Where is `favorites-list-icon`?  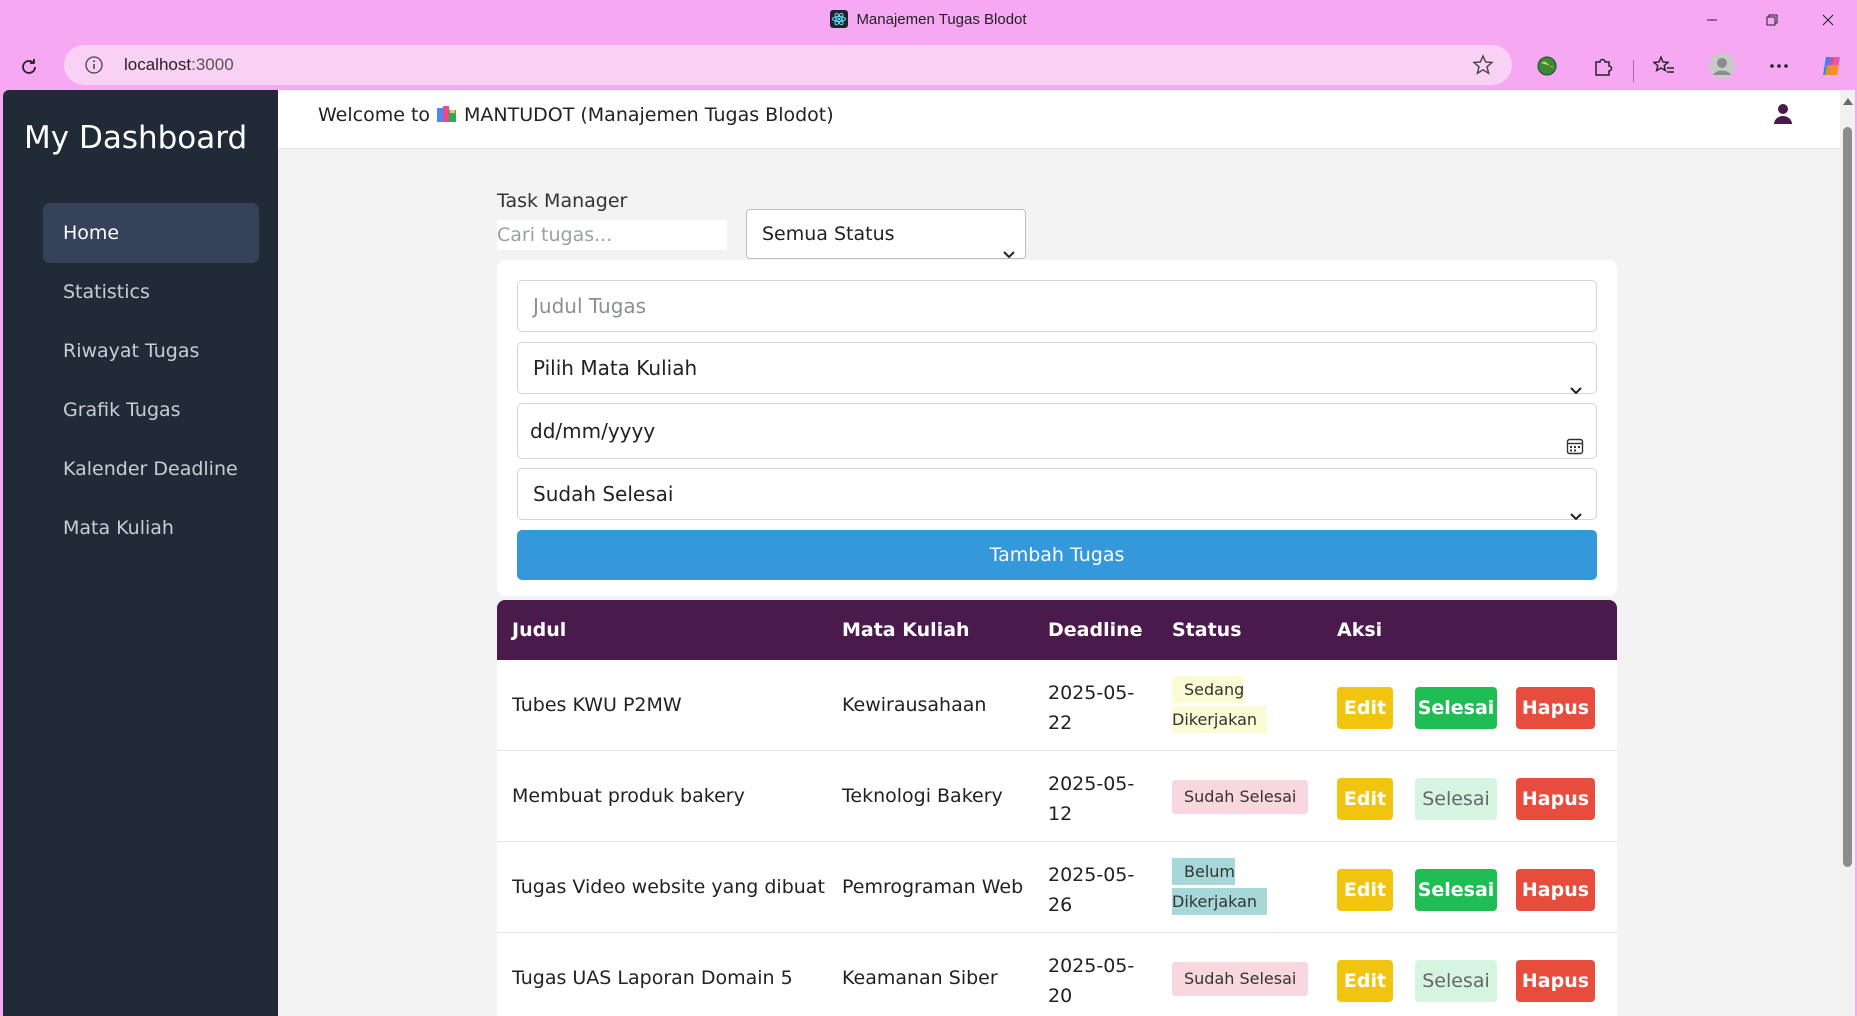
favorites-list-icon is located at coordinates (1664, 66).